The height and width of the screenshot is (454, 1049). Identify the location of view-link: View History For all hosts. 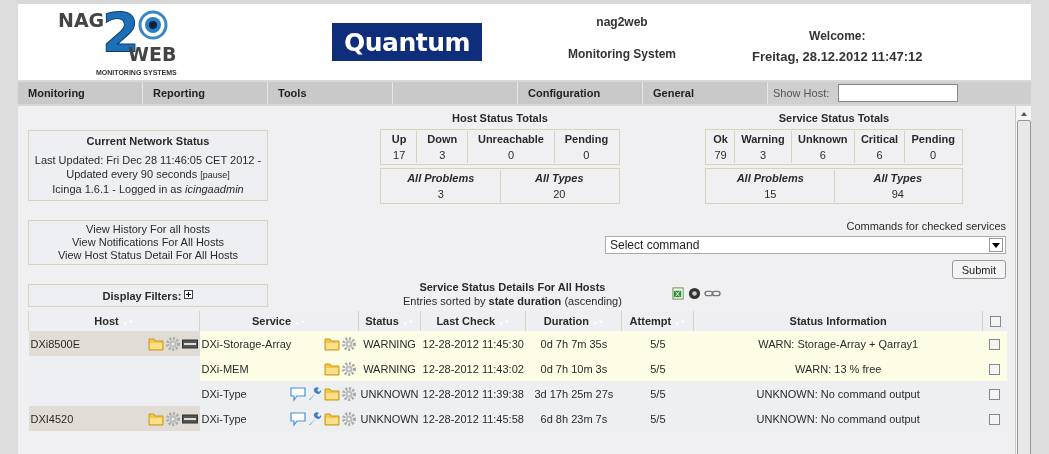
(148, 229).